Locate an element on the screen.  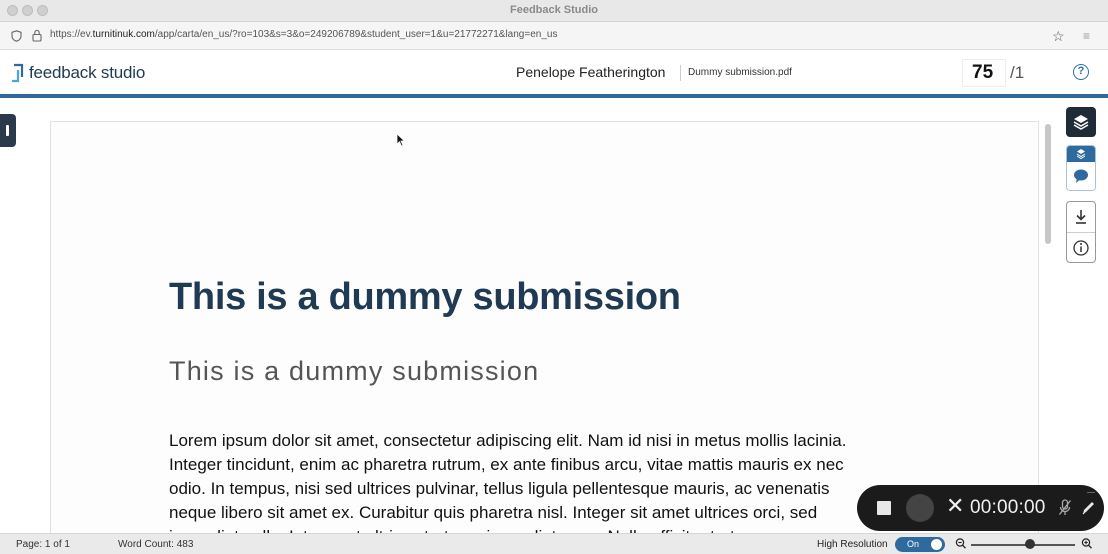
zoom-out-icon is located at coordinates (961, 544).